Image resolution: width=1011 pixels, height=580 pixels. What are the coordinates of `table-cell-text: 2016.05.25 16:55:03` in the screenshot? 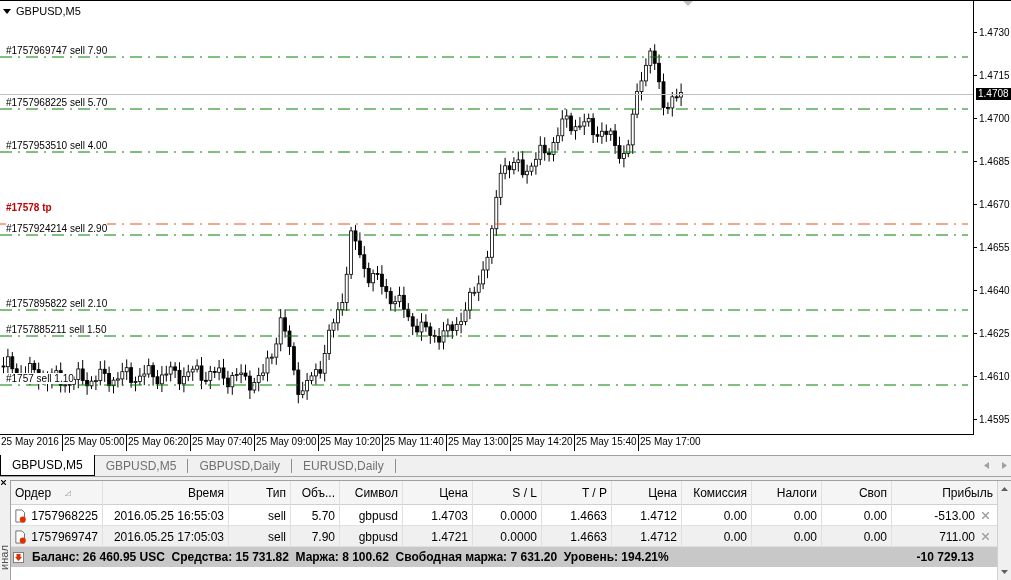 It's located at (168, 516).